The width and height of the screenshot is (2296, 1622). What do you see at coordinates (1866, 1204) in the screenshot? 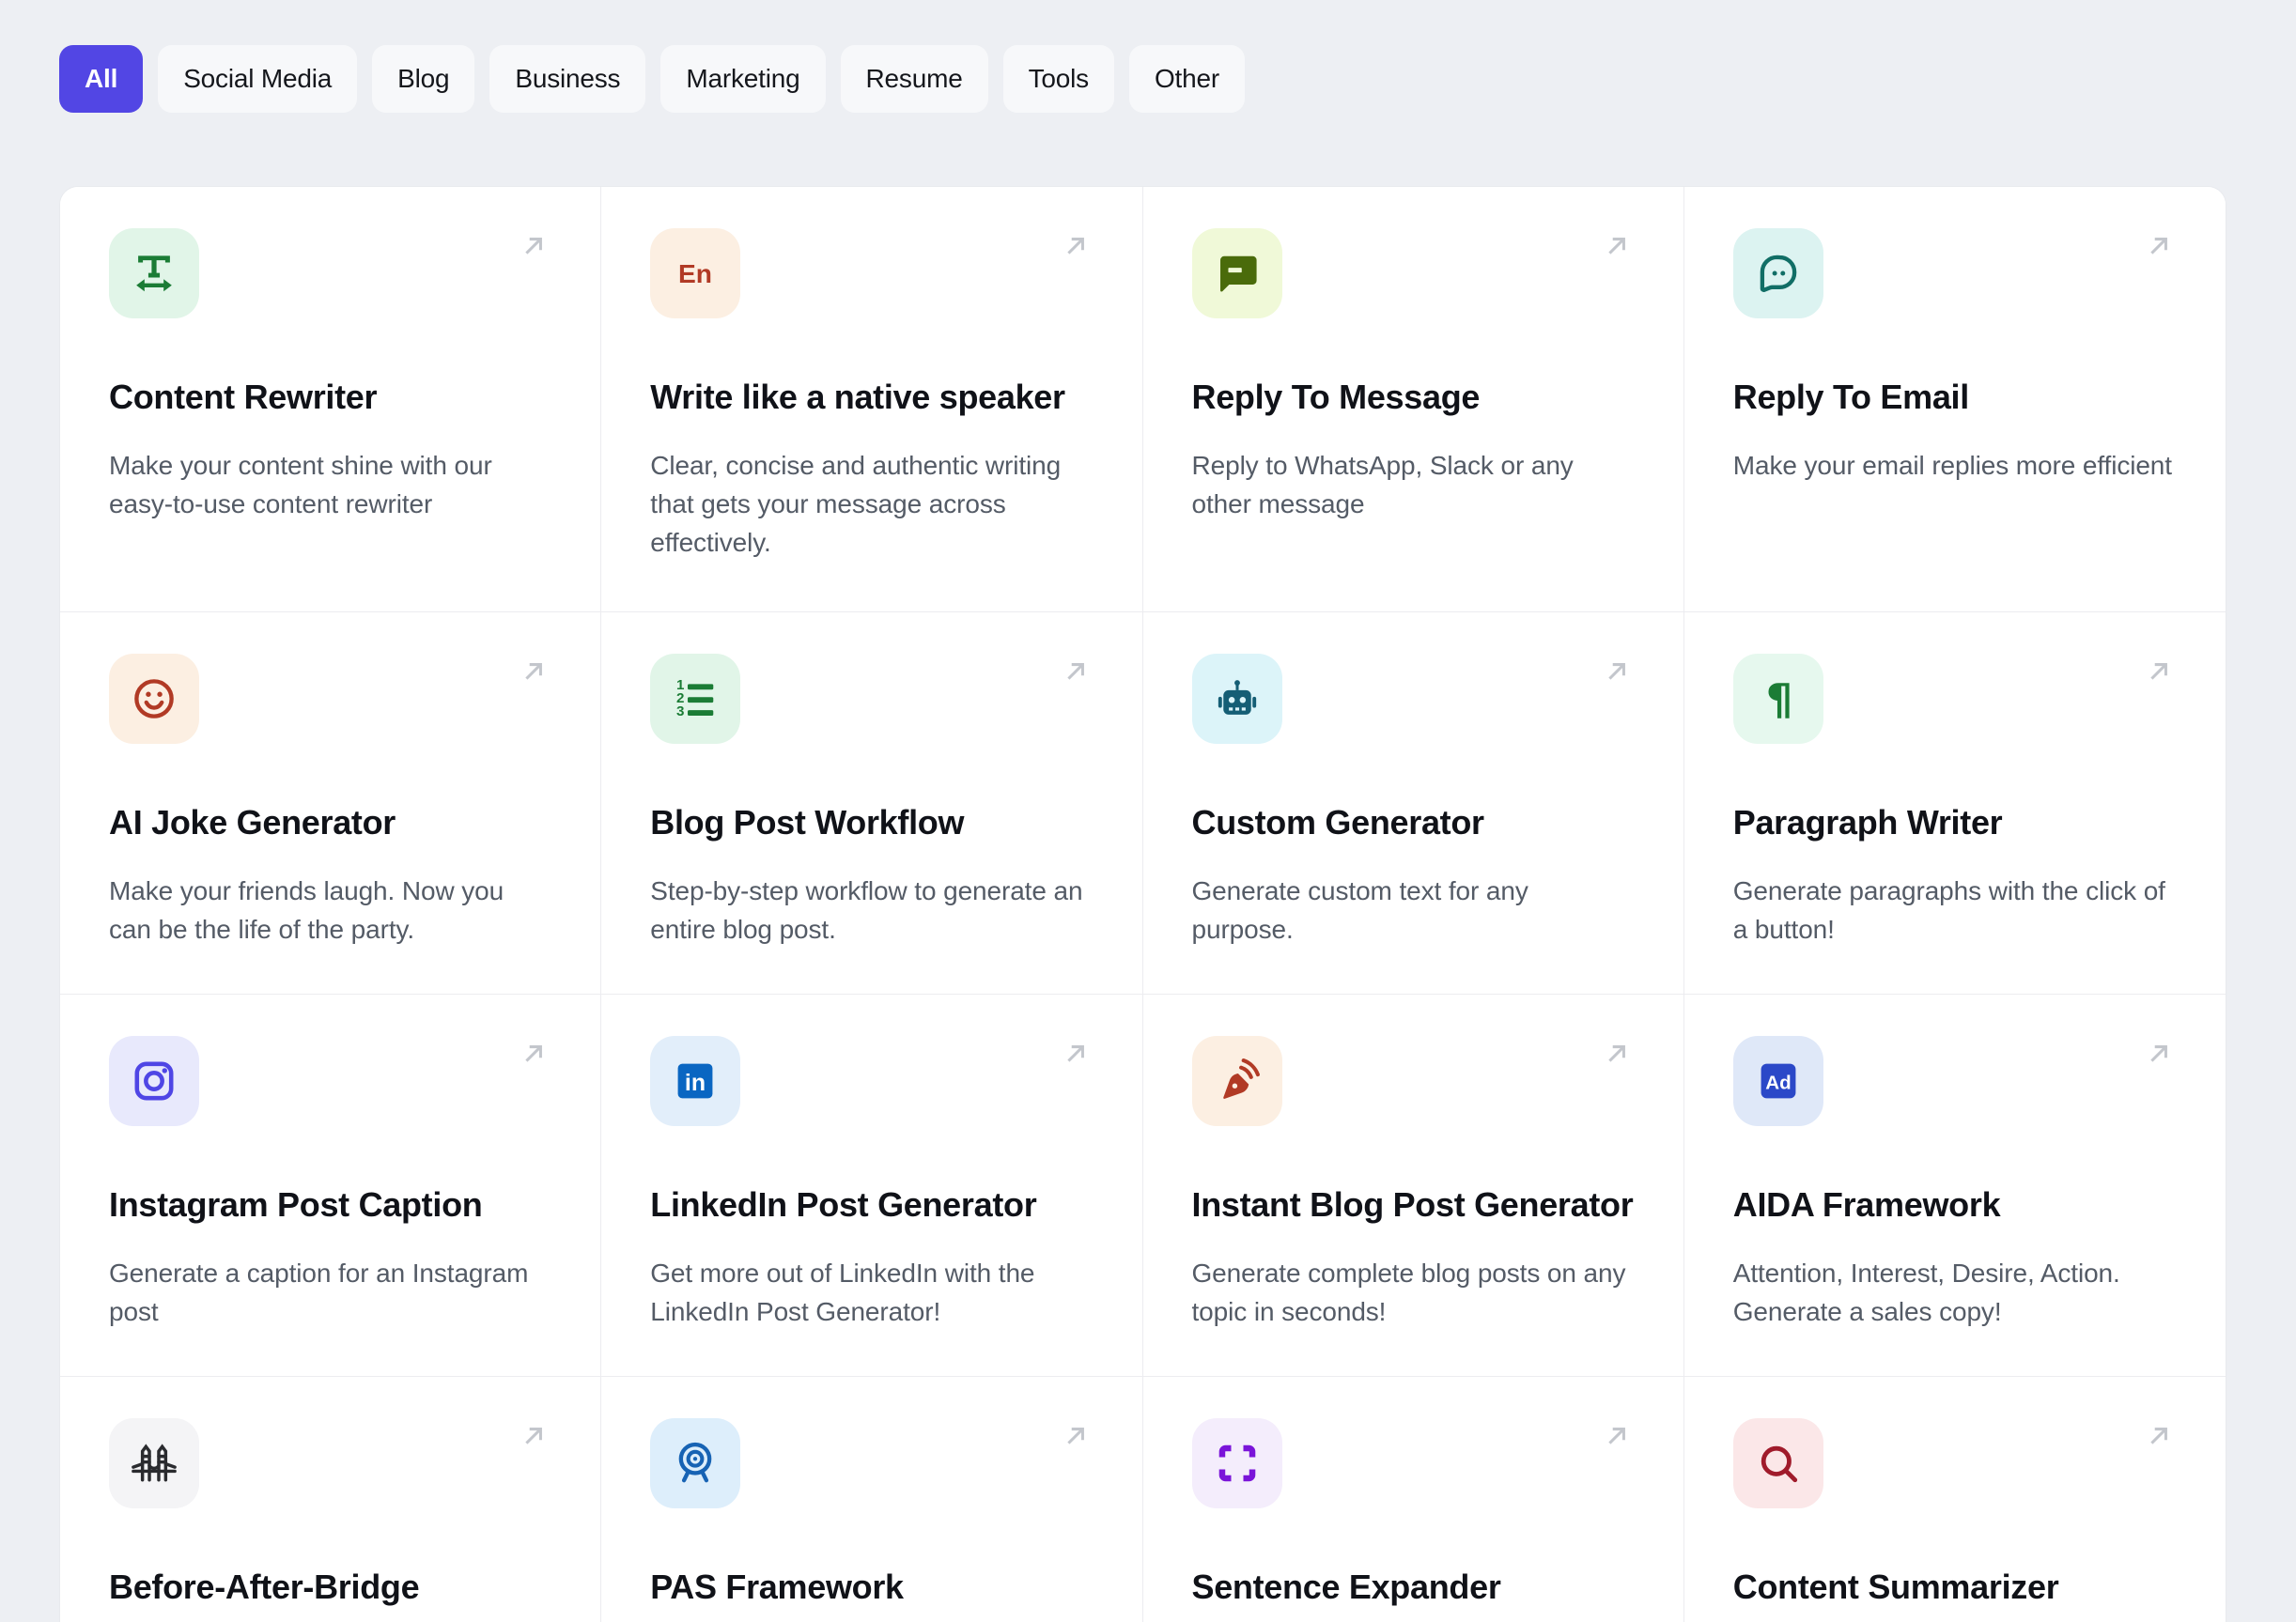
I see `tool-title: AIDA Framework` at bounding box center [1866, 1204].